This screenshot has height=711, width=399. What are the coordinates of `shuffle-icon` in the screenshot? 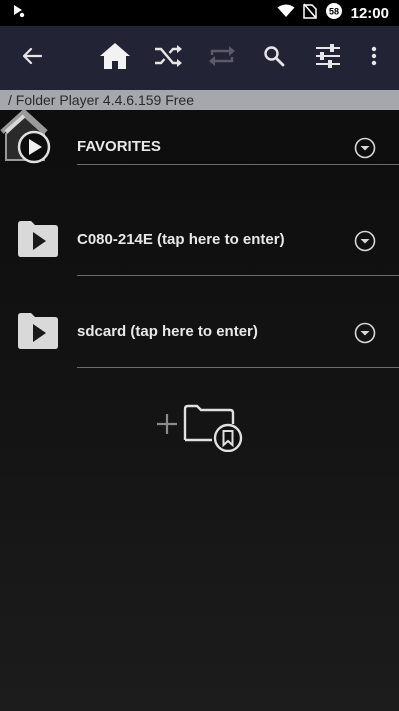 It's located at (168, 58).